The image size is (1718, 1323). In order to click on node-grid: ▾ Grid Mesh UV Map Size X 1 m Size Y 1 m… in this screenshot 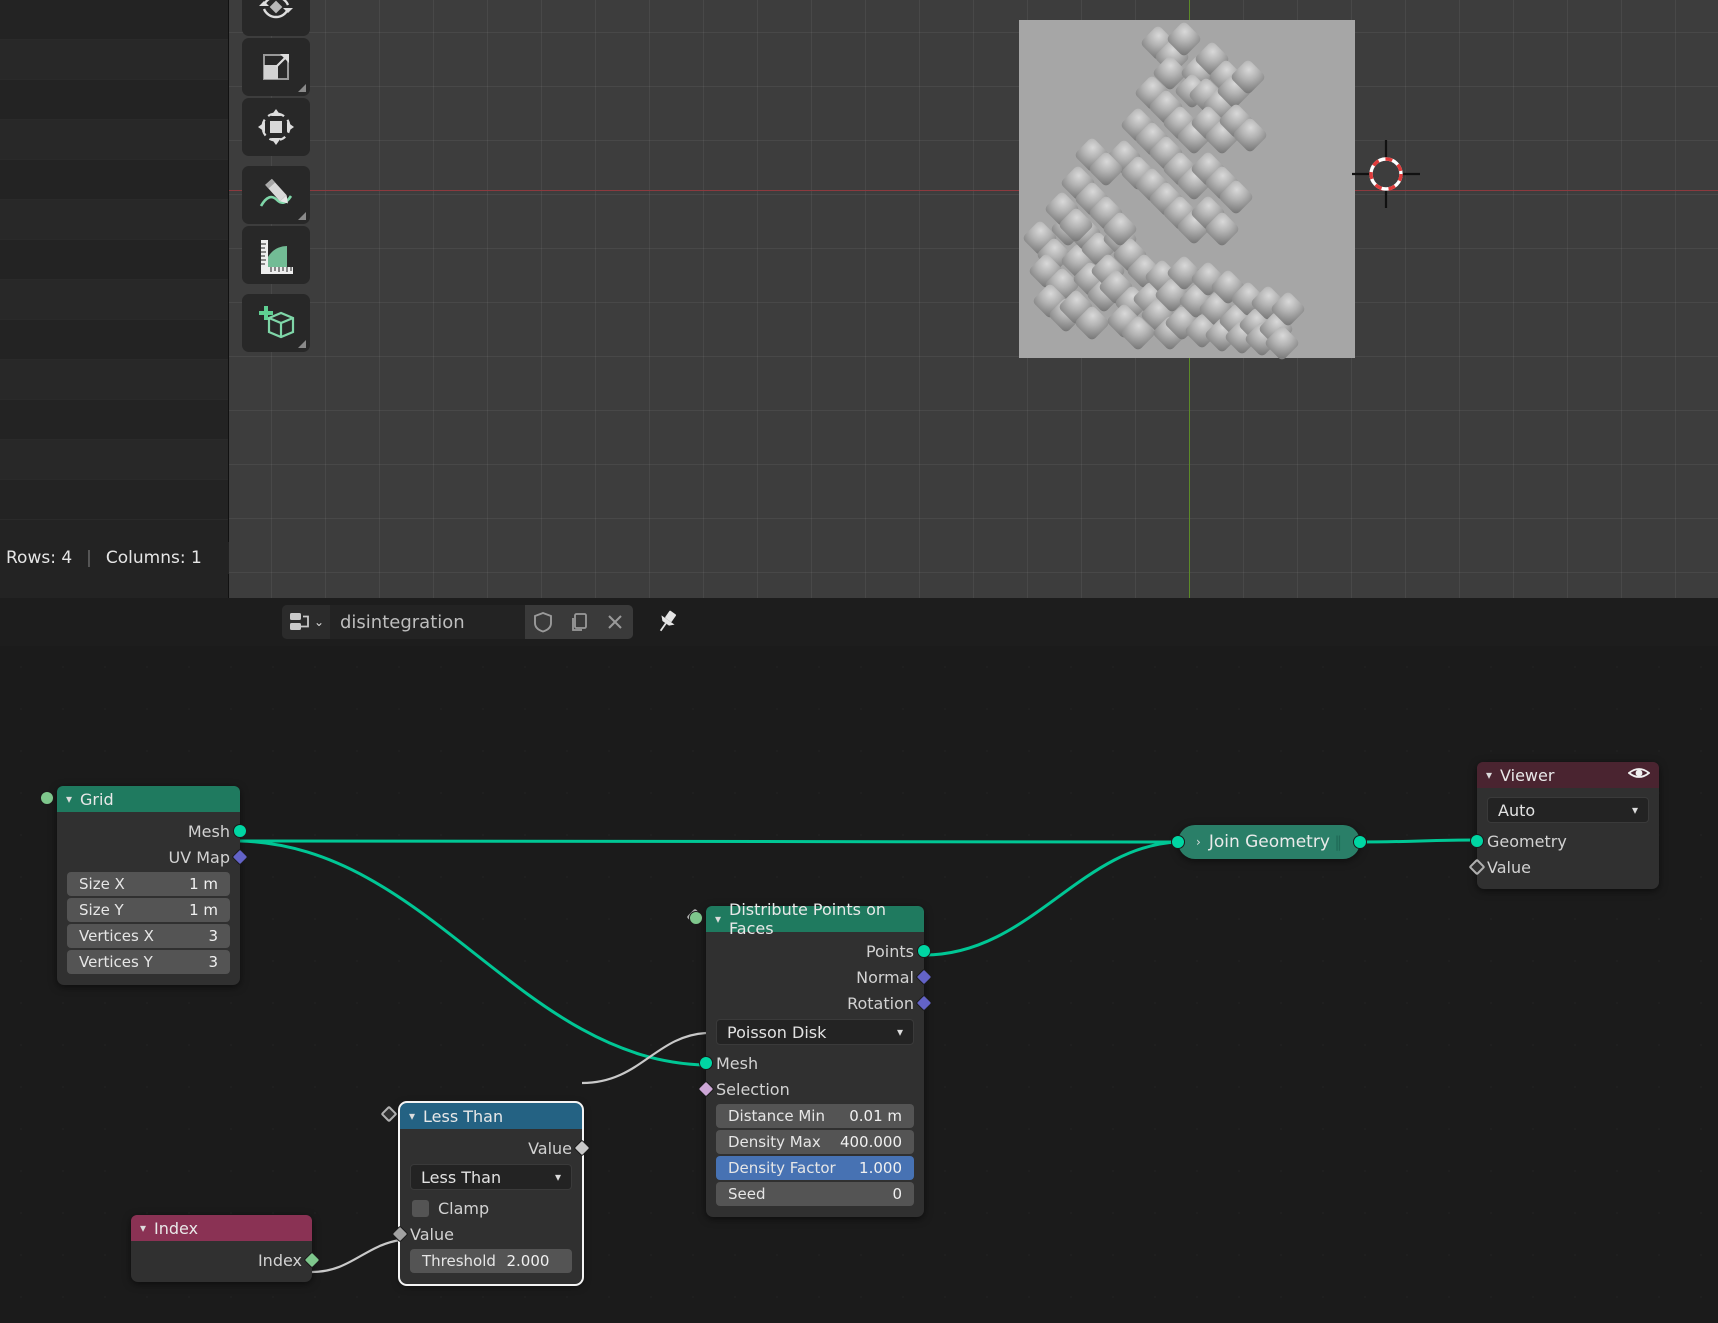, I will do `click(144, 885)`.